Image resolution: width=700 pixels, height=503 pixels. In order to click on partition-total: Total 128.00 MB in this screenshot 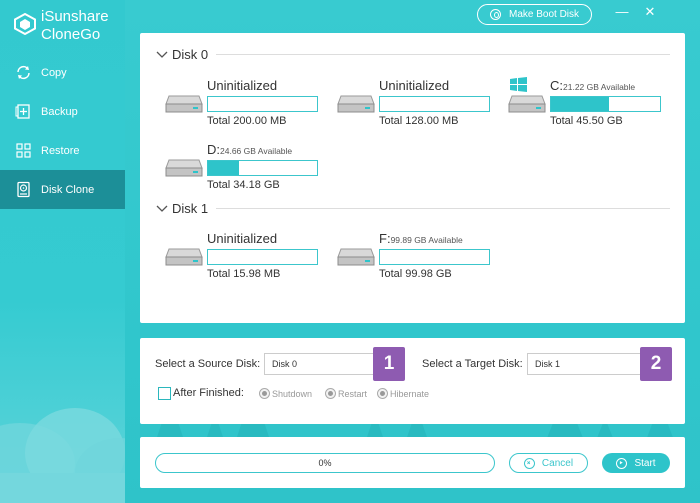, I will do `click(419, 121)`.